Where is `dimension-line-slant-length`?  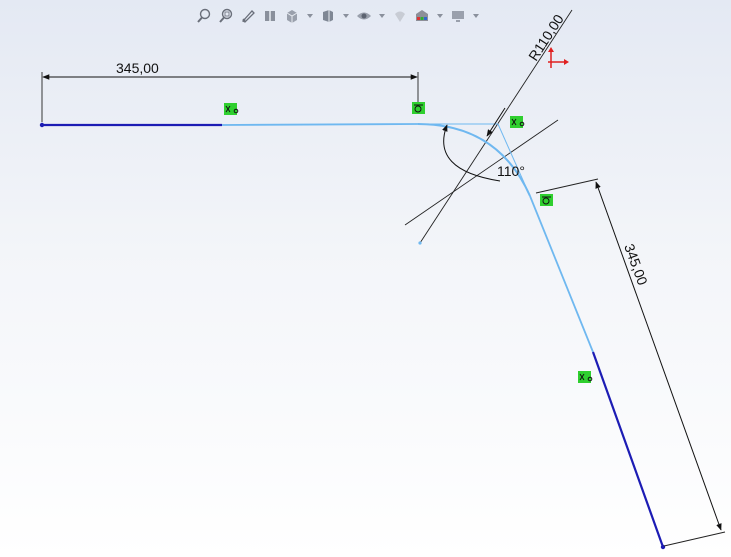 dimension-line-slant-length is located at coordinates (658, 356).